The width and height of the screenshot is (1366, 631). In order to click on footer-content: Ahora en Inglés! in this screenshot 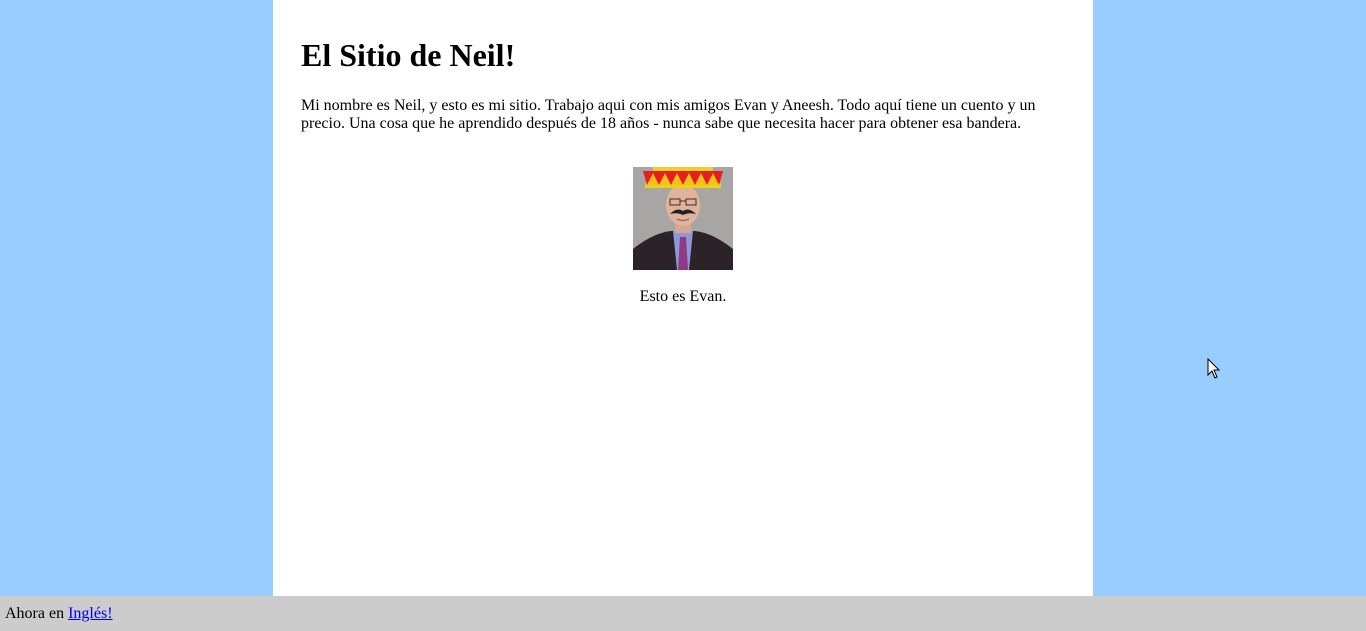, I will do `click(683, 613)`.